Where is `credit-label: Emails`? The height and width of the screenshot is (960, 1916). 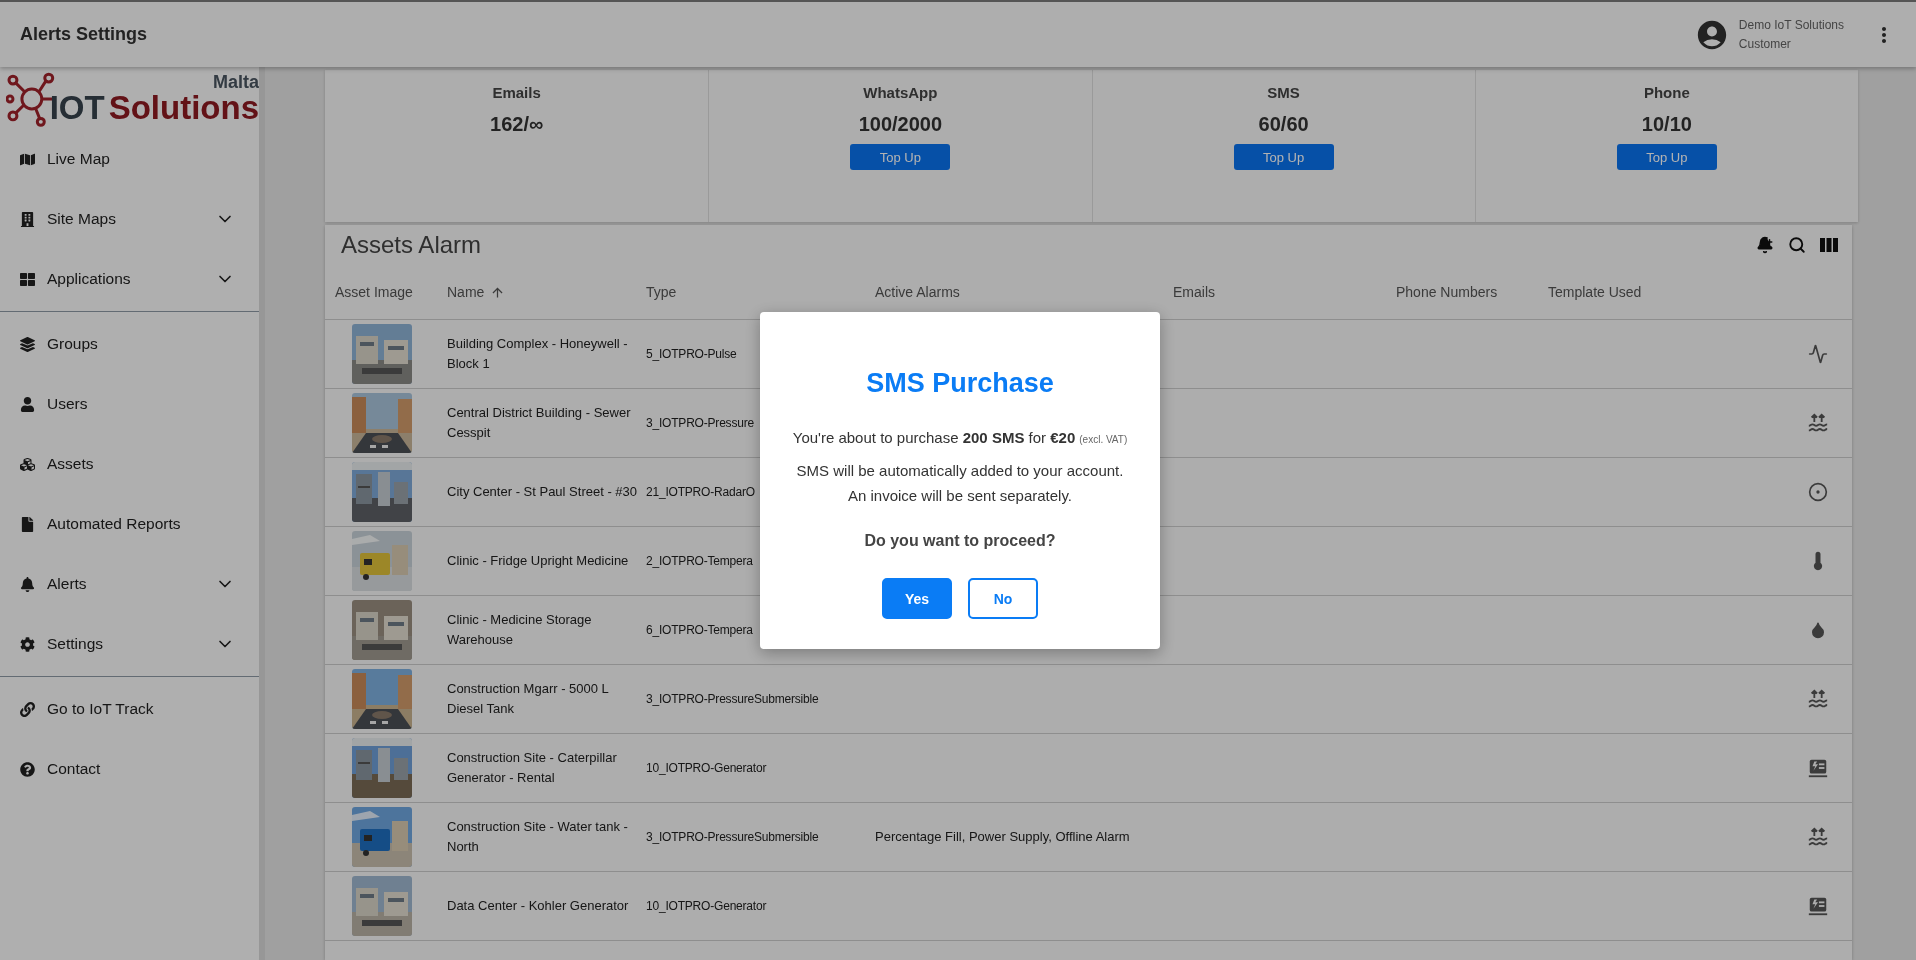
credit-label: Emails is located at coordinates (516, 92).